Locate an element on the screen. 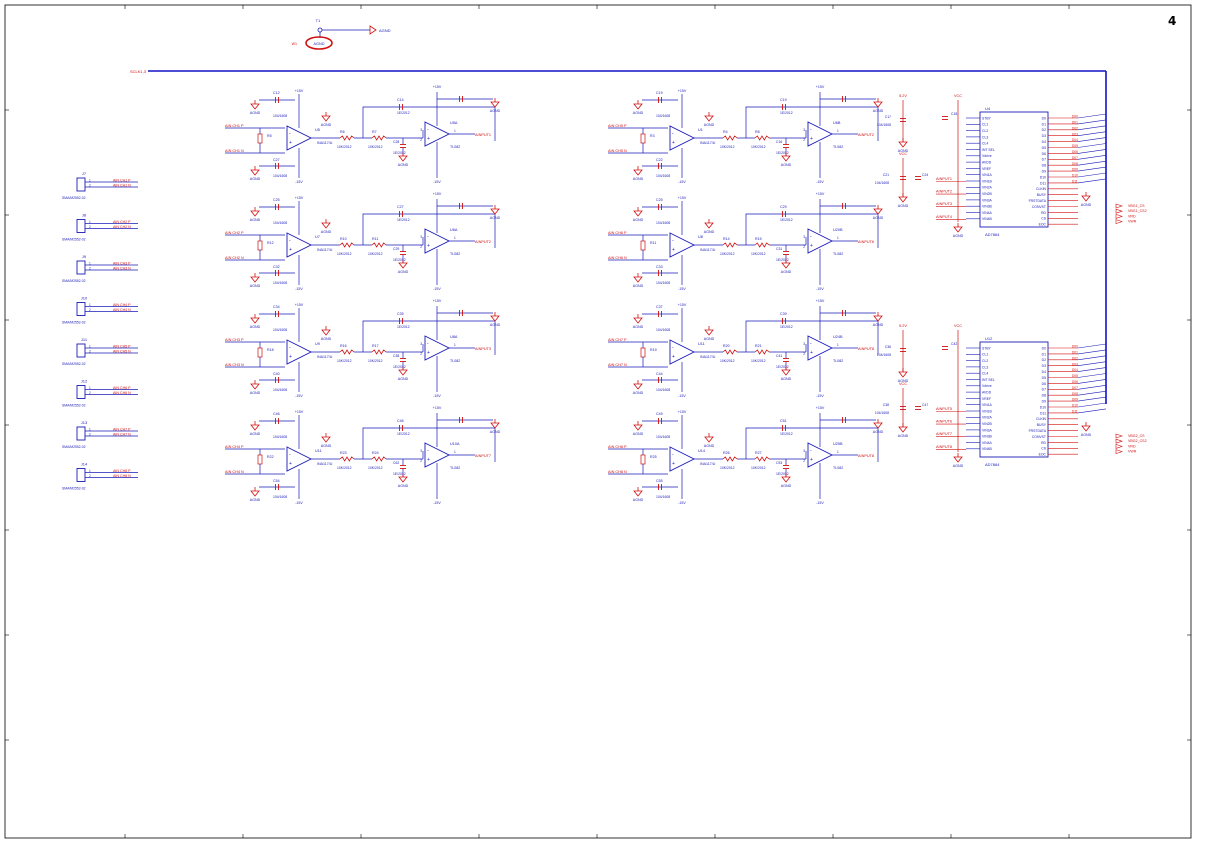 This screenshot has width=1218, height=862. ina-ref: U8 is located at coordinates (700, 237).